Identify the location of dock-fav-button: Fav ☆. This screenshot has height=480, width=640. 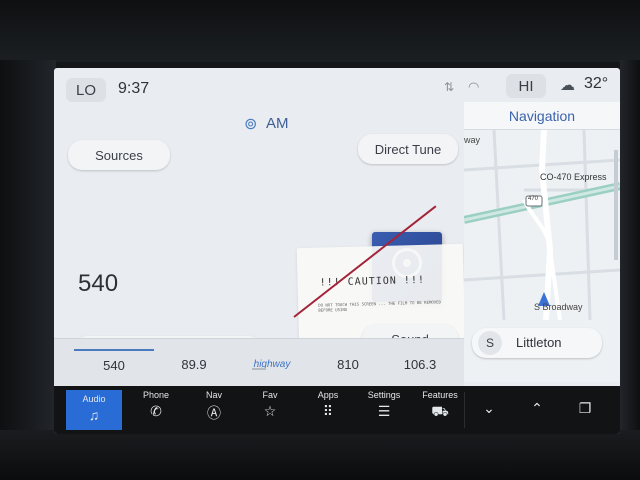
(270, 410).